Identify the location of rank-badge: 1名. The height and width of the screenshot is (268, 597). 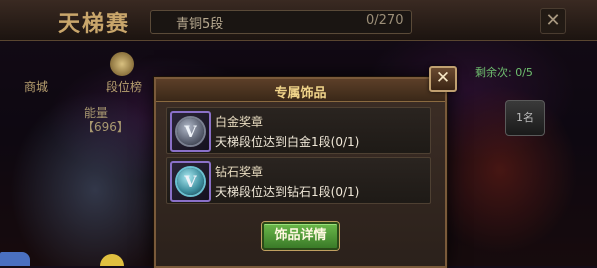
(525, 118).